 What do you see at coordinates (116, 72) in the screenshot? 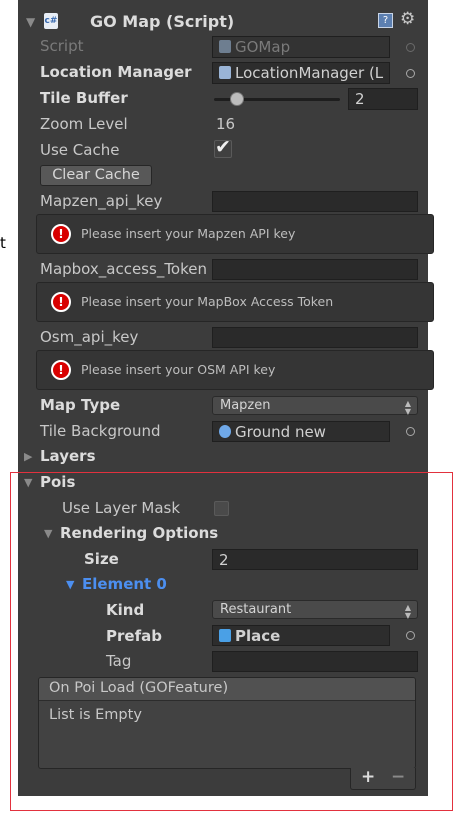
I see `location-manager-label: Location Manager` at bounding box center [116, 72].